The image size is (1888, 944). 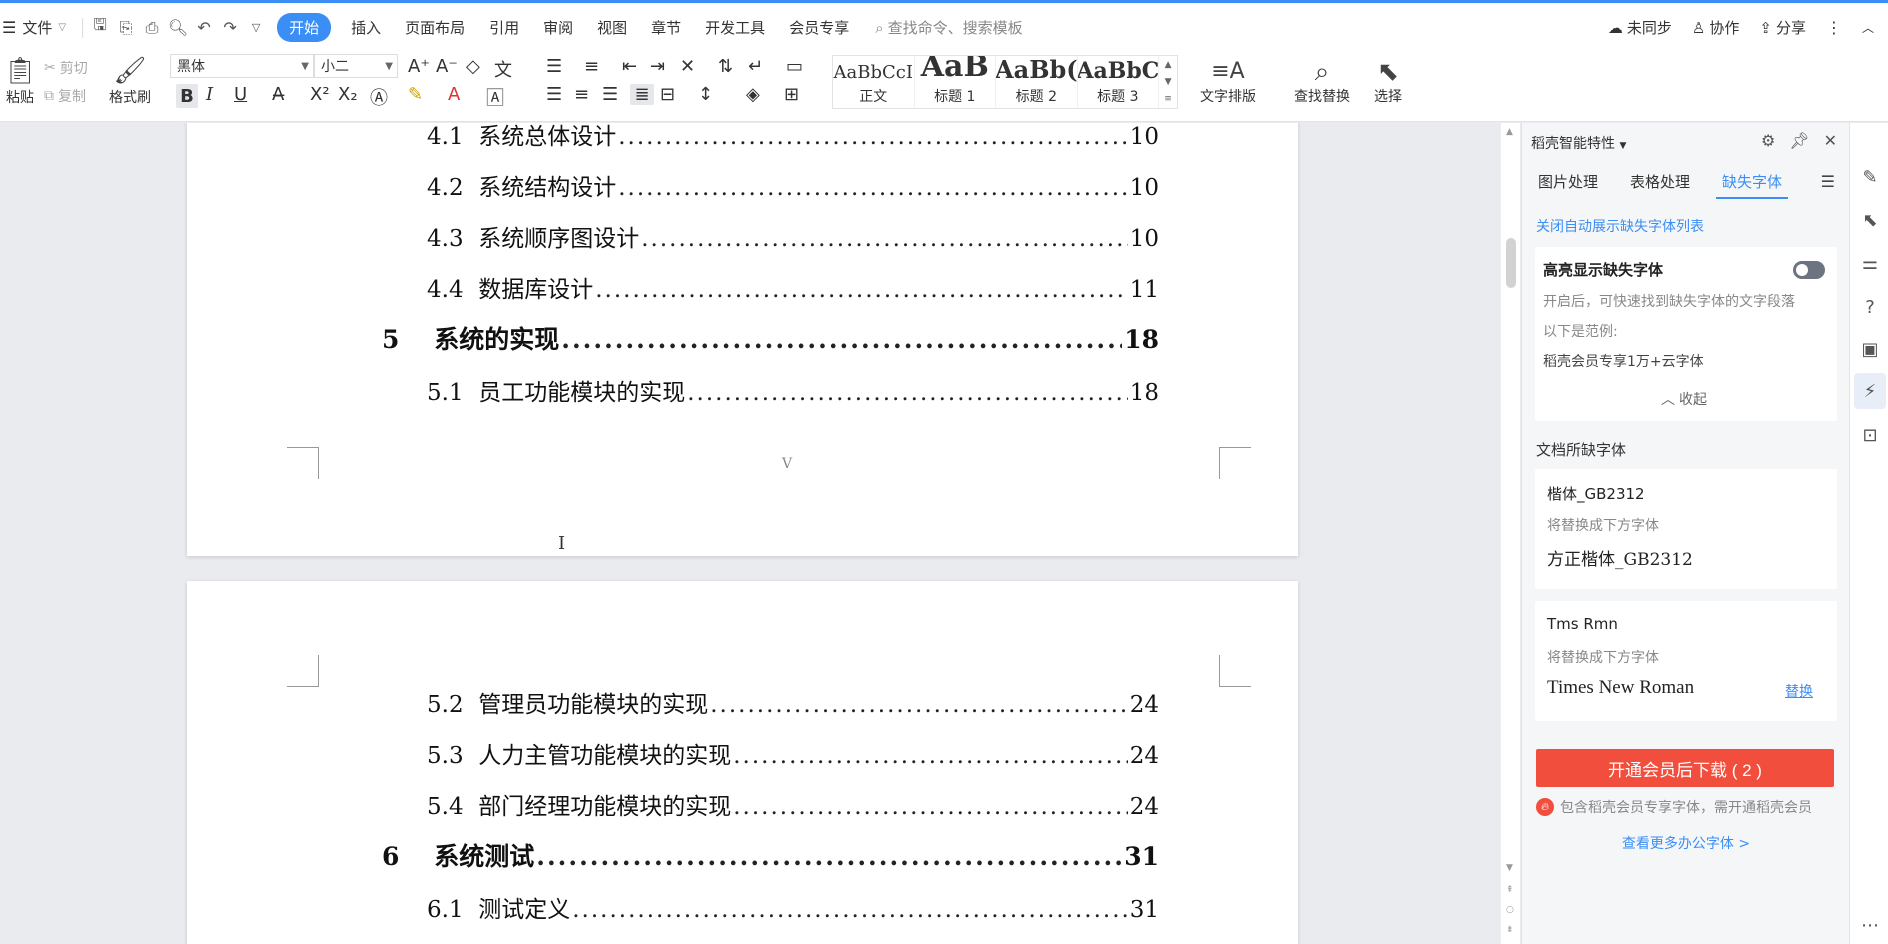 I want to click on more-icon: ⋯, so click(x=1870, y=925).